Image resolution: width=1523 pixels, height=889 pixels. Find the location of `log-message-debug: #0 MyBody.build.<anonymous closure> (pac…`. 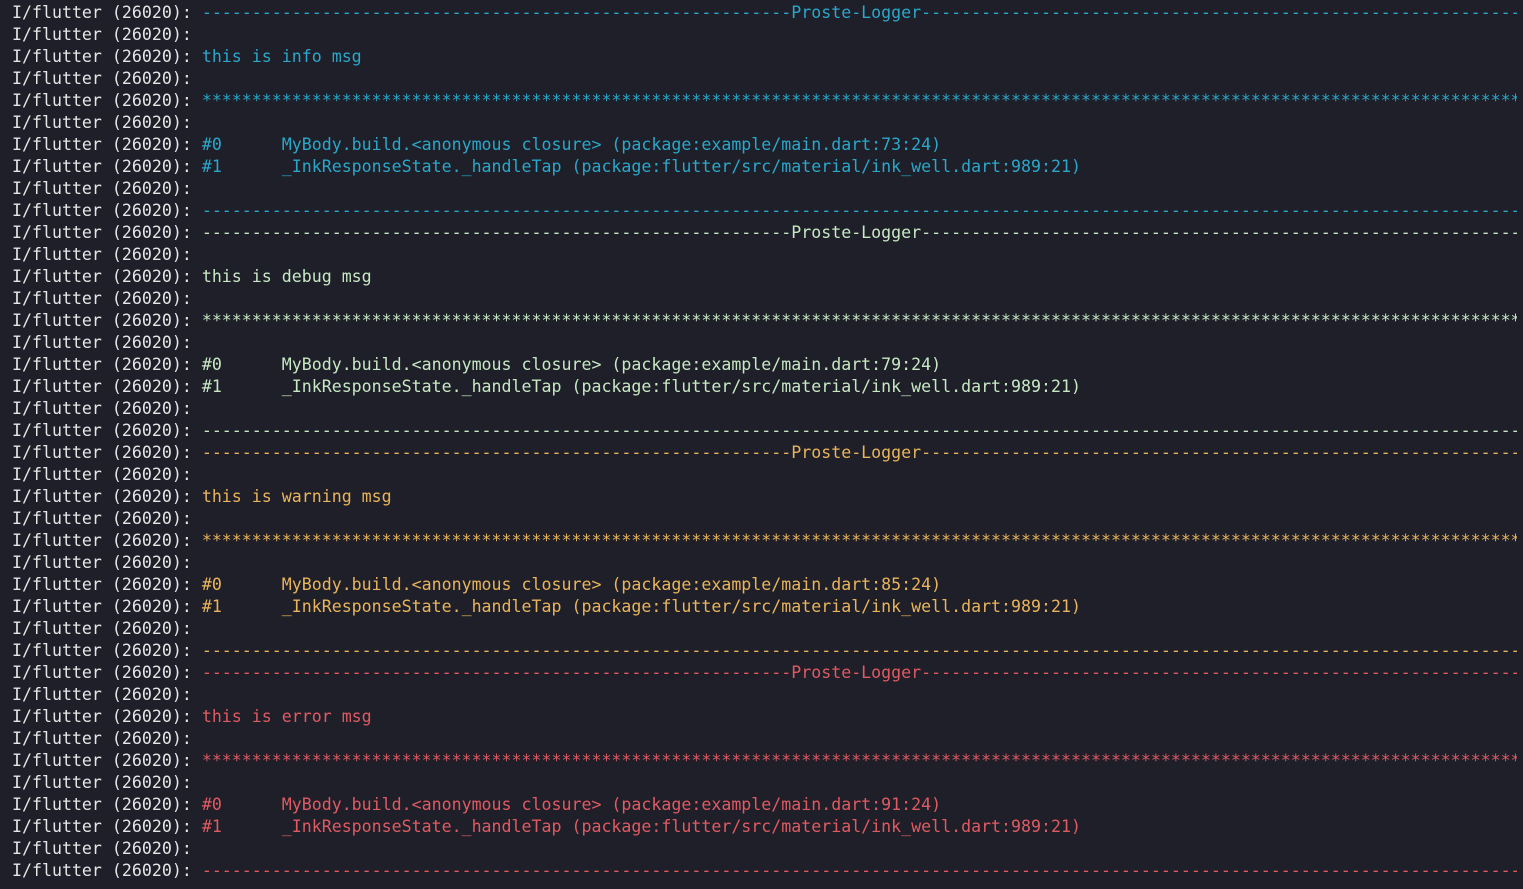

log-message-debug: #0 MyBody.build.<anonymous closure> (pac… is located at coordinates (571, 364).